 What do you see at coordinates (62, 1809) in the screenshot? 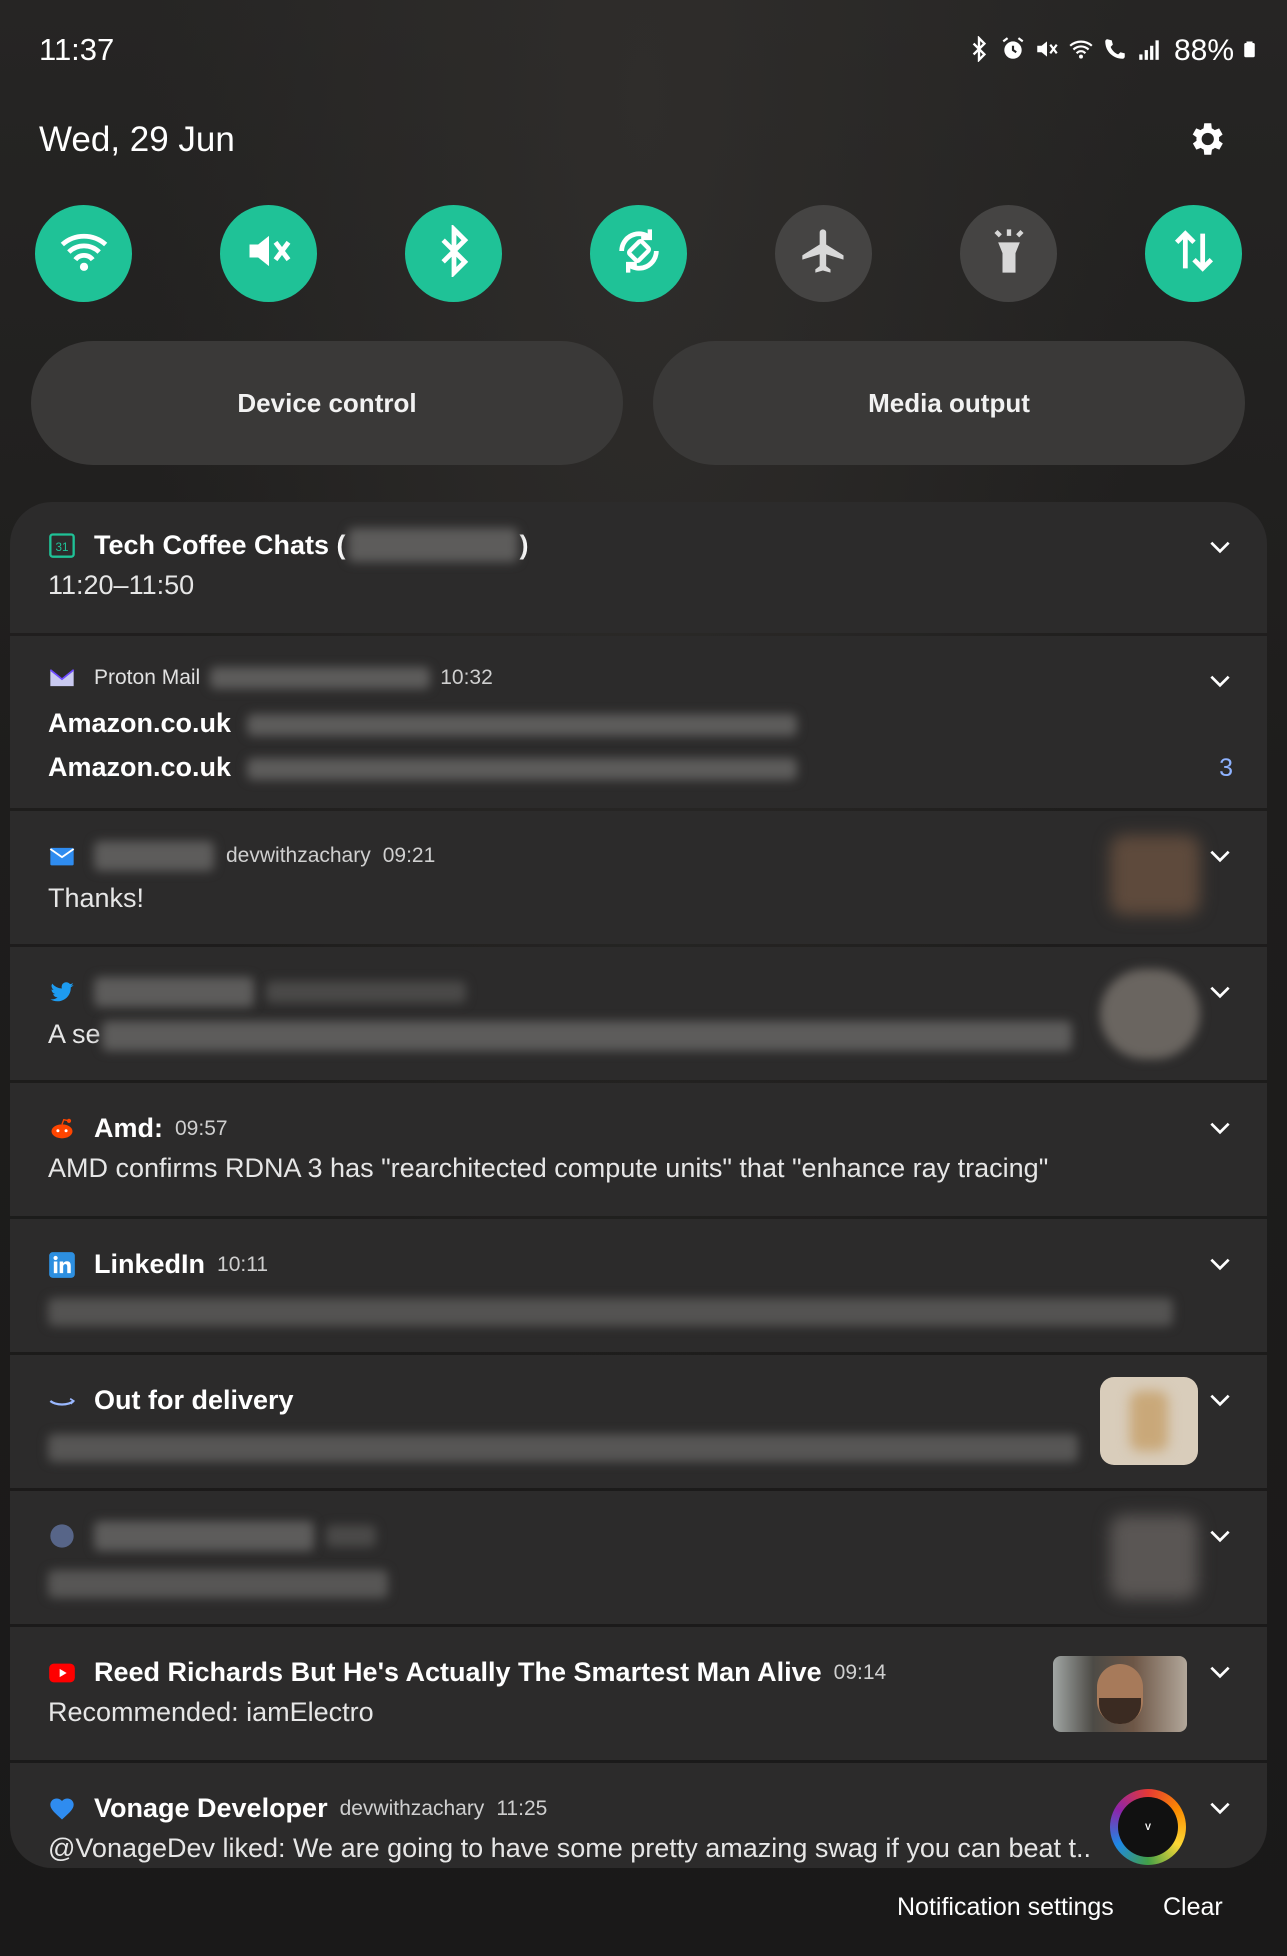
I see `heart-icon` at bounding box center [62, 1809].